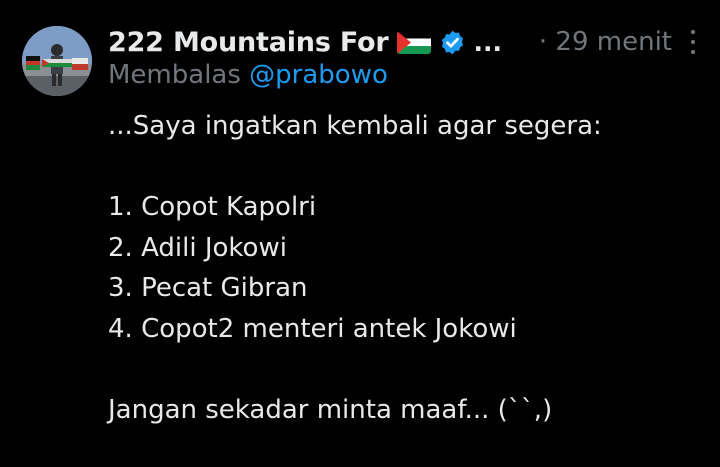 The height and width of the screenshot is (467, 720). Describe the element at coordinates (212, 207) in the screenshot. I see `tweet-line: 1. Copot Kapolri` at that location.